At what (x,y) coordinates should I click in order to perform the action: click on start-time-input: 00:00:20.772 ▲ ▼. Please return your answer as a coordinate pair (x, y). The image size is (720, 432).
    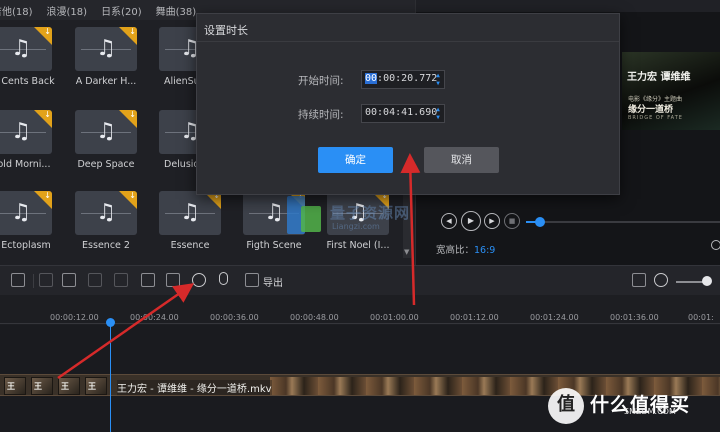
    Looking at the image, I should click on (403, 79).